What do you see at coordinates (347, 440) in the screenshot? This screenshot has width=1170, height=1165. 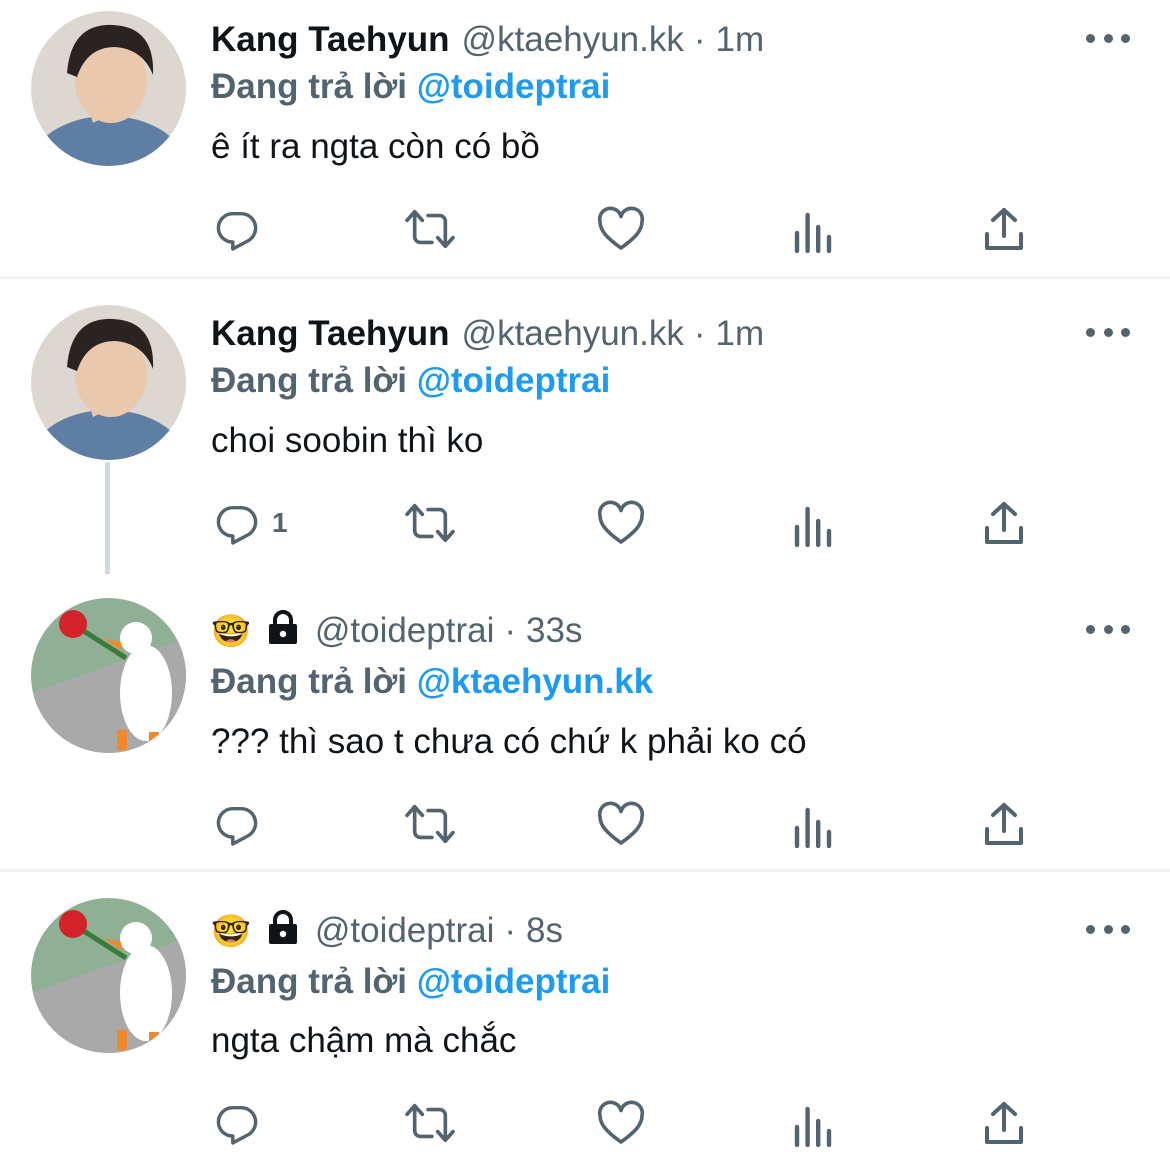 I see `tweet-text: choi soobin thì ko` at bounding box center [347, 440].